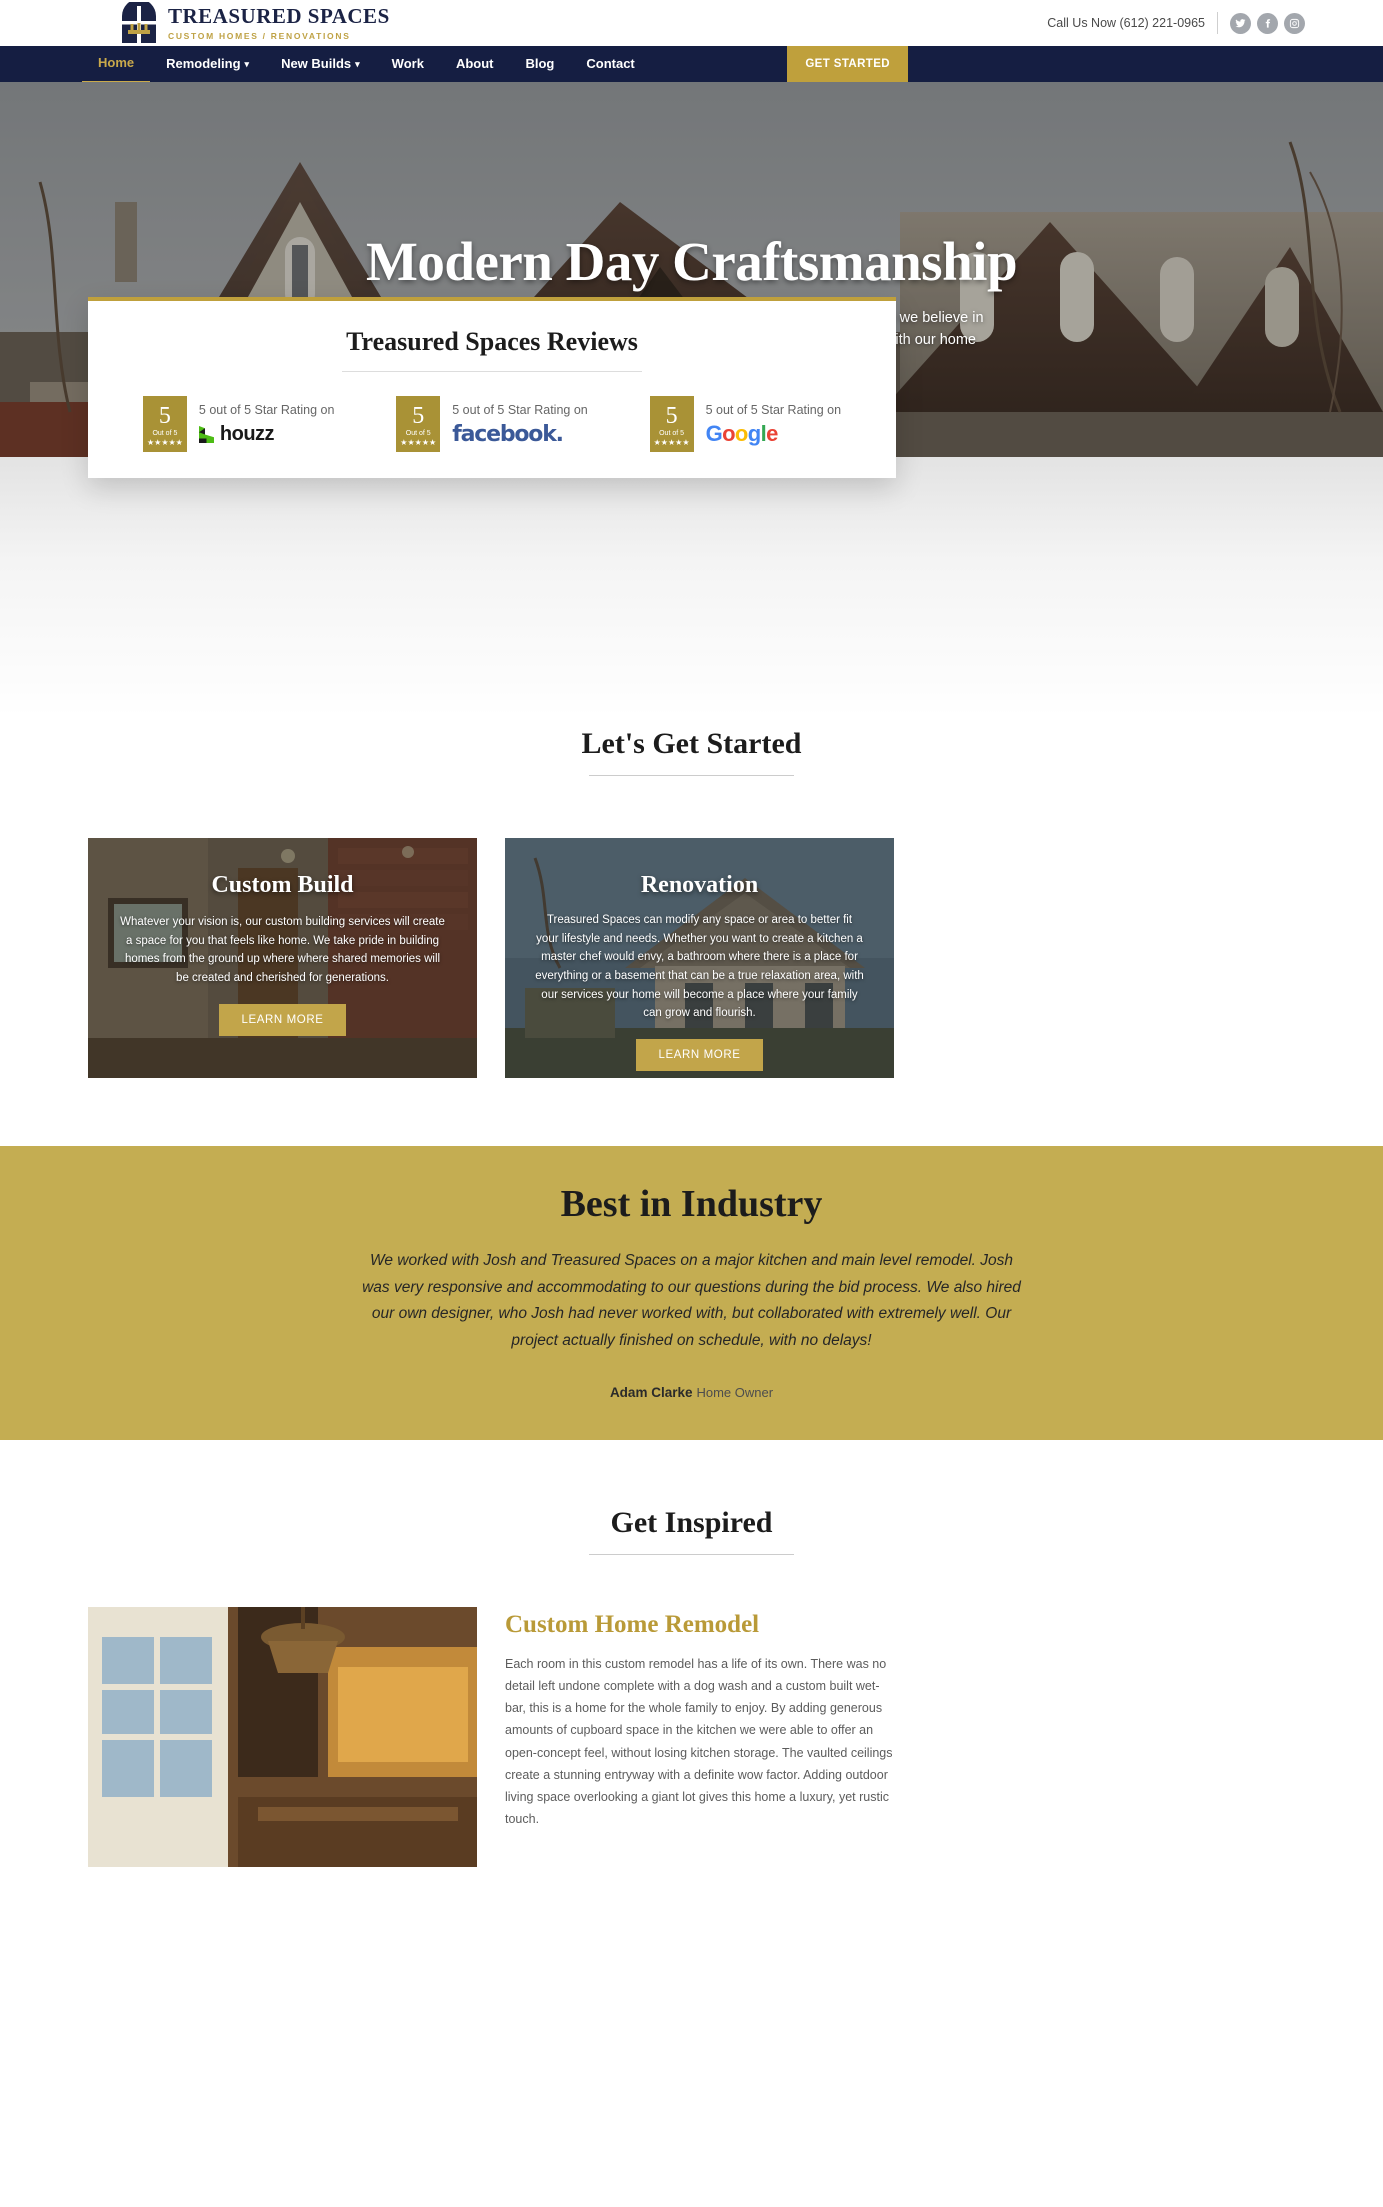 The width and height of the screenshot is (1383, 2207). I want to click on card-title: Renovation, so click(699, 885).